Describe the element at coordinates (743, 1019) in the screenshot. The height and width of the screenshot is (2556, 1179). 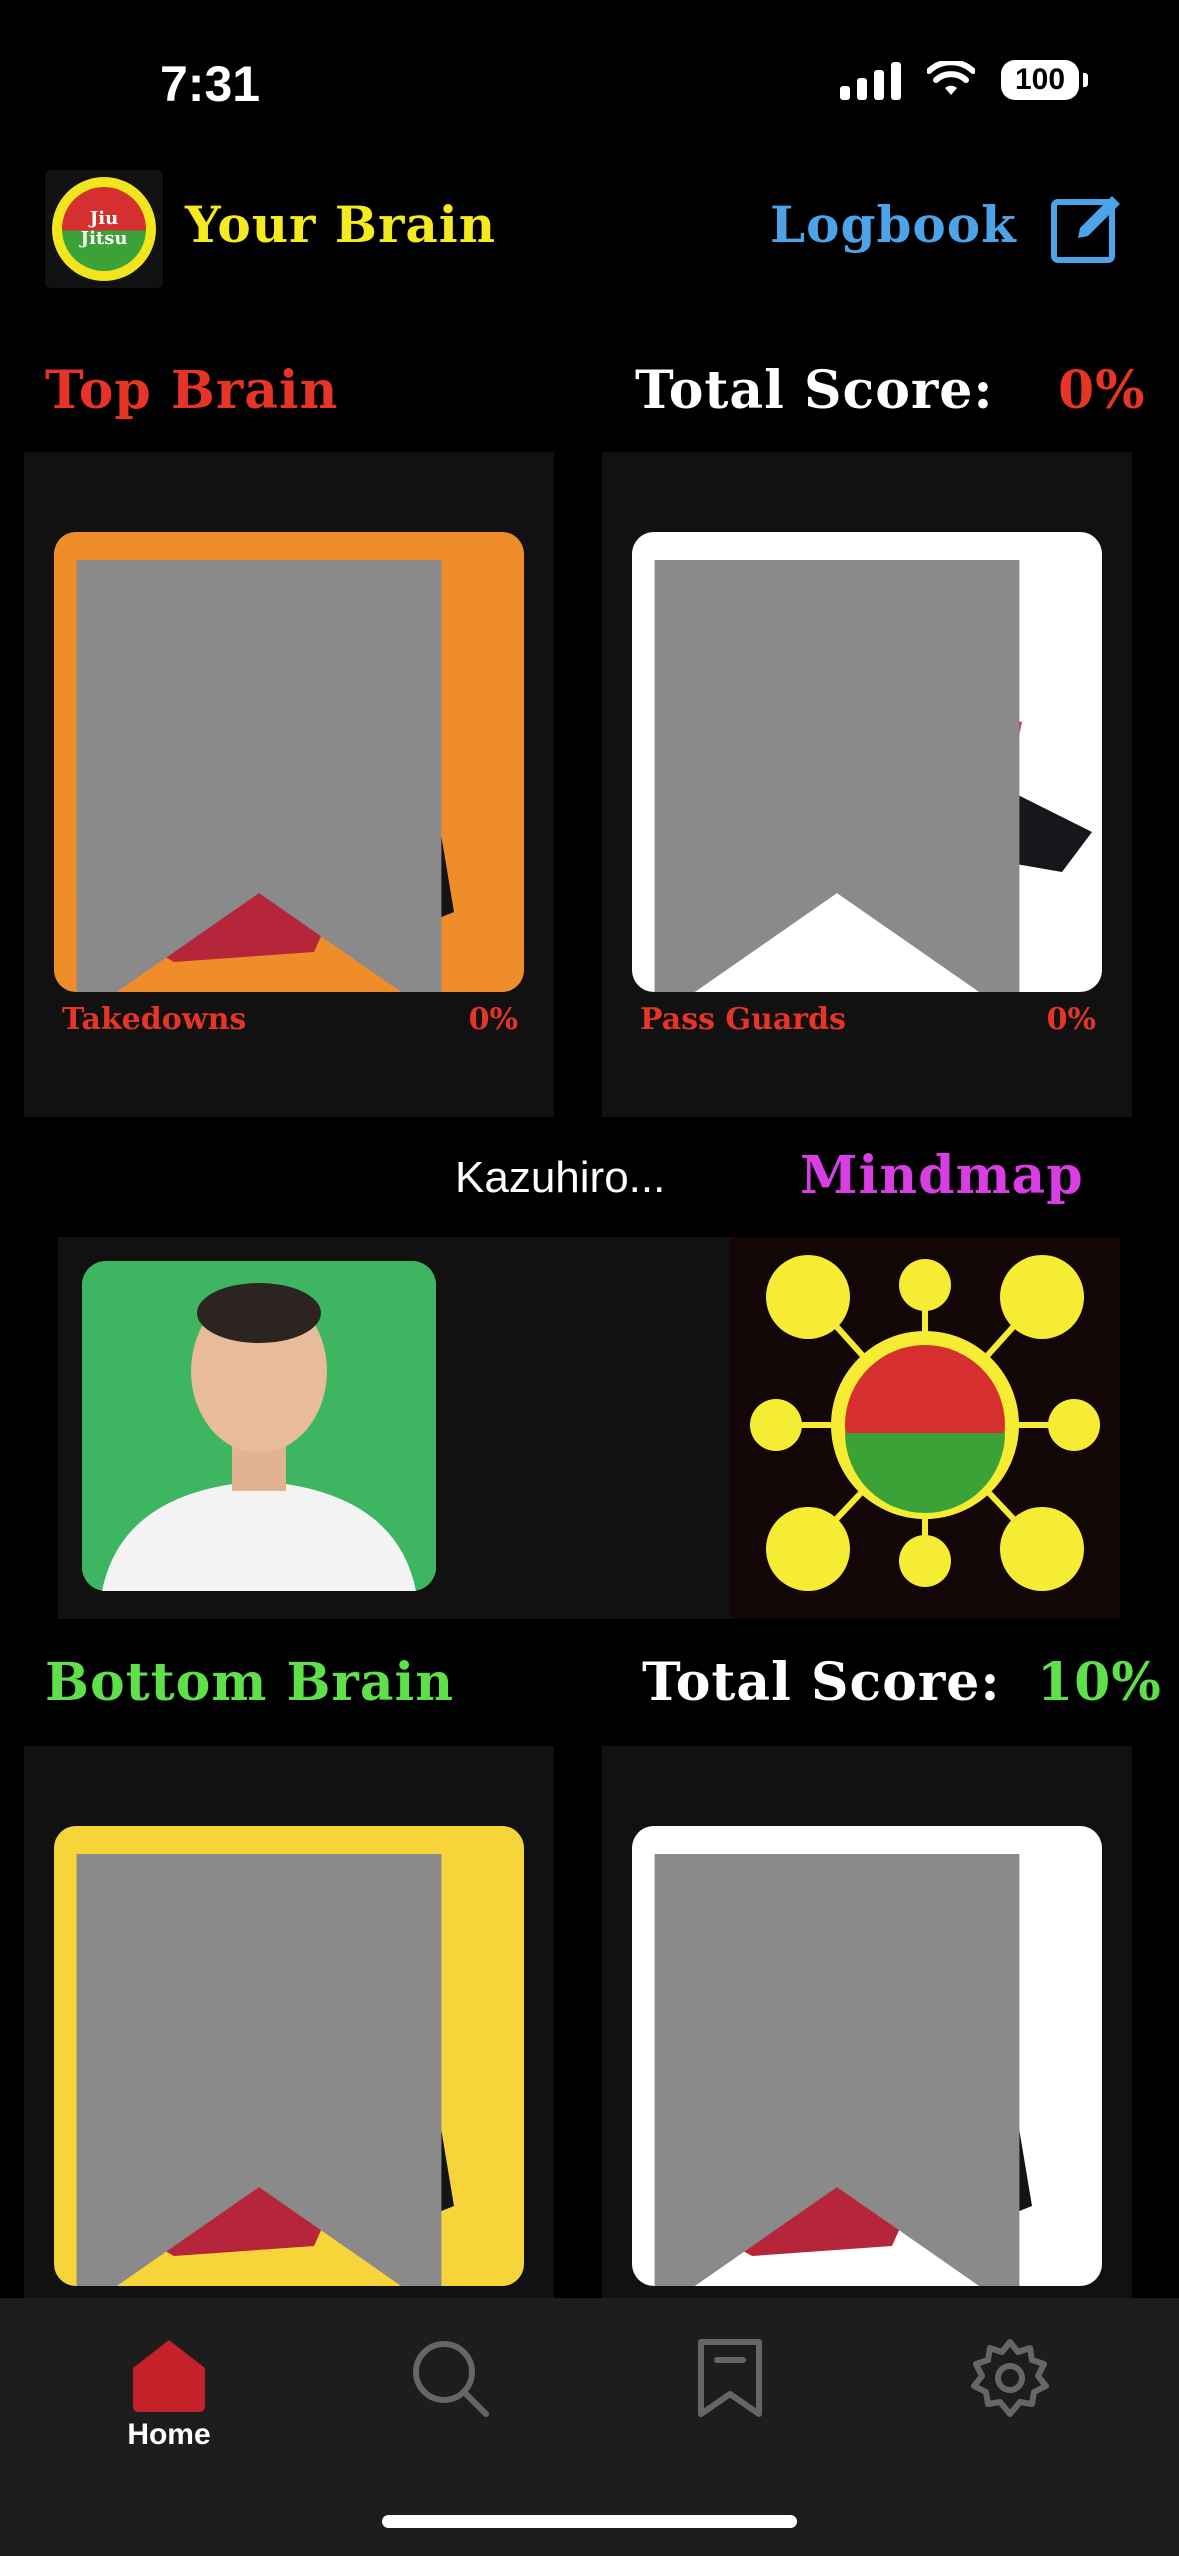
I see `card-label: Pass Guards` at that location.